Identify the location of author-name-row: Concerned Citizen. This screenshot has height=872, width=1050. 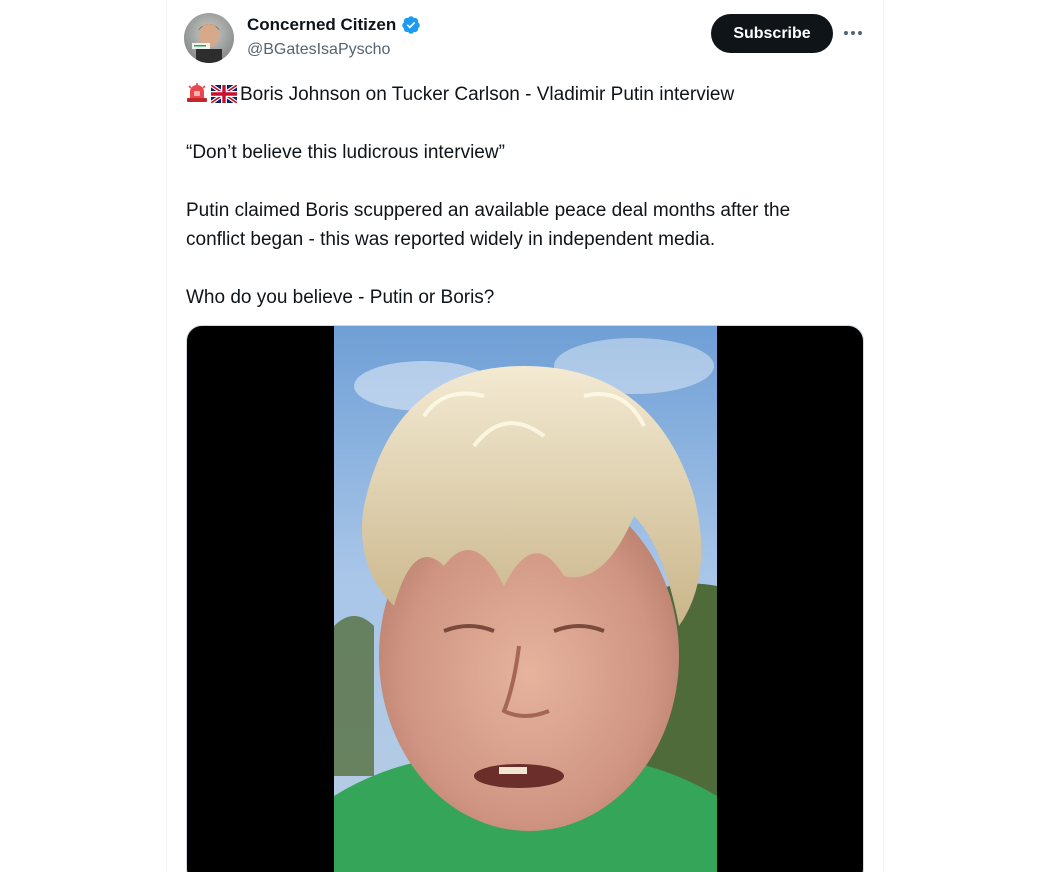
(334, 25).